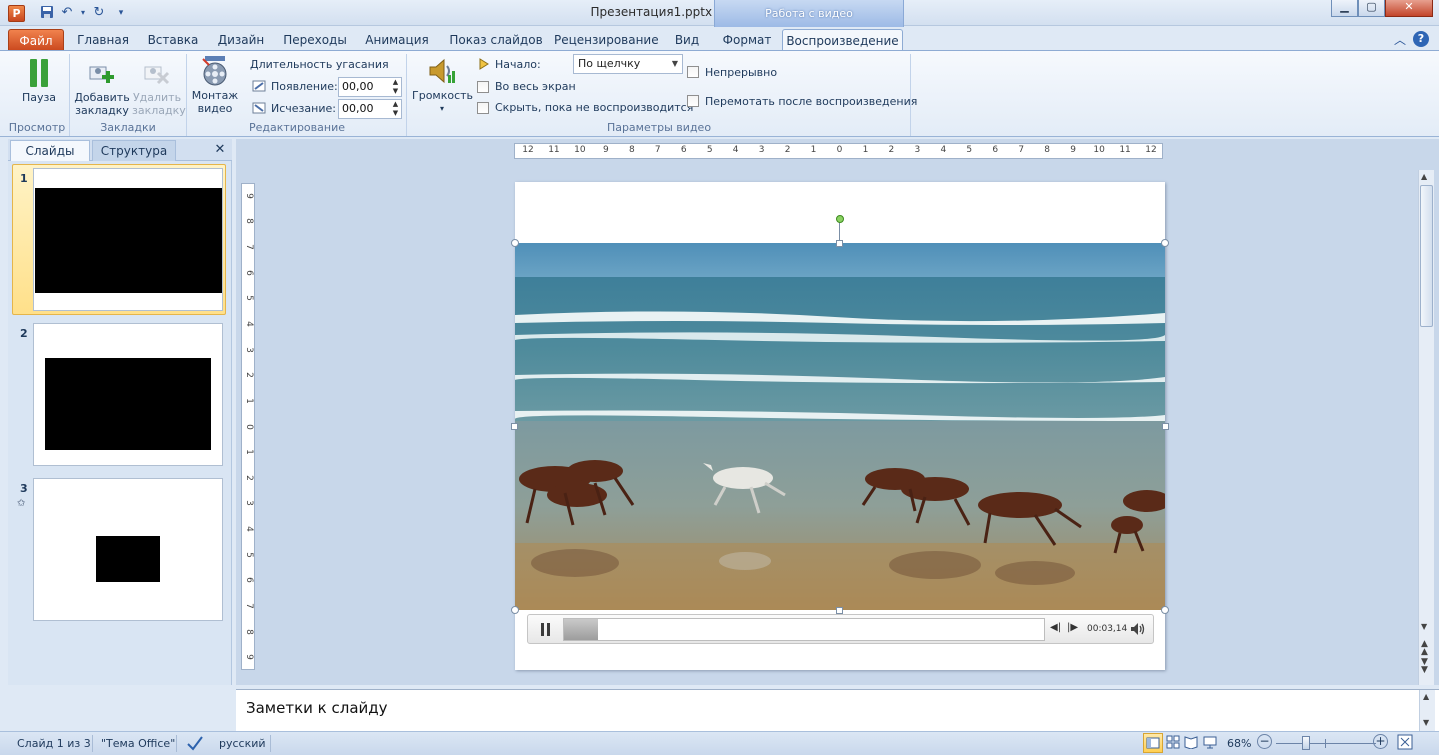 This screenshot has width=1439, height=755. Describe the element at coordinates (54, 743) in the screenshot. I see `slide-indicator: Слайд 1 из 3` at that location.